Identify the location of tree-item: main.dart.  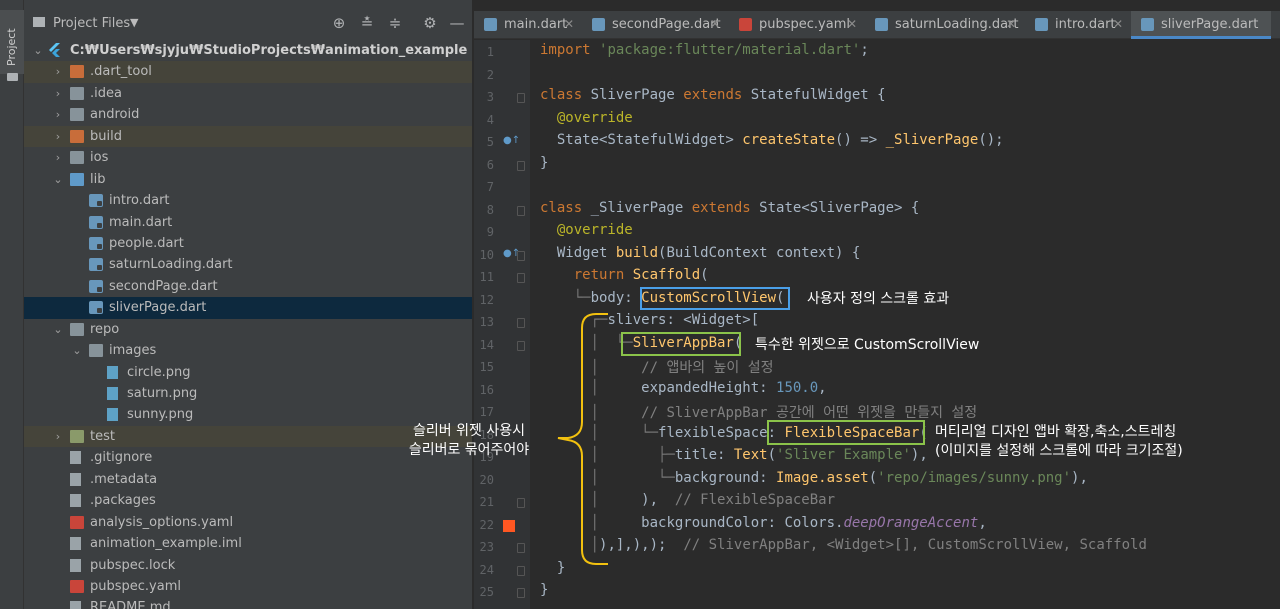
(248, 222).